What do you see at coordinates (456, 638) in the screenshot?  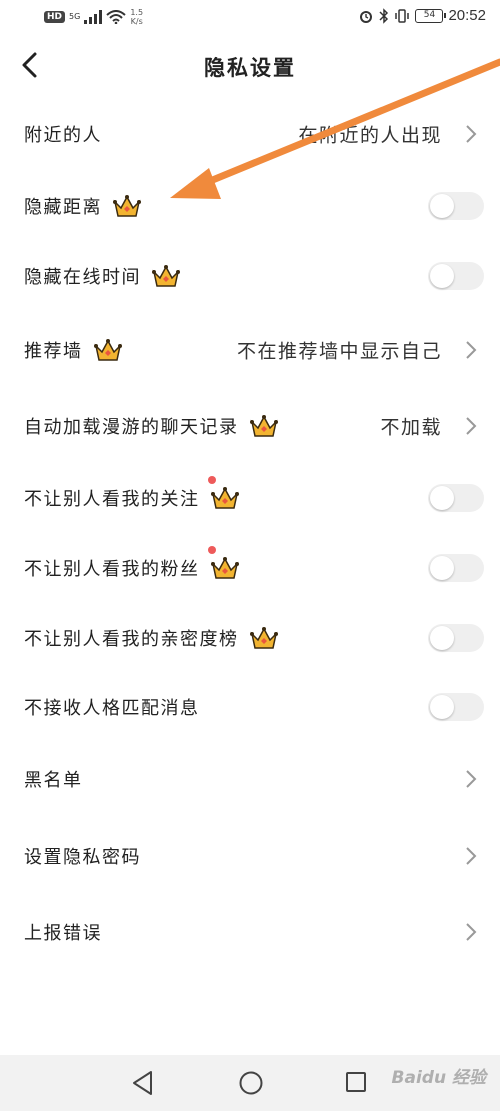 I see `hide-intimacy-rank-toggle` at bounding box center [456, 638].